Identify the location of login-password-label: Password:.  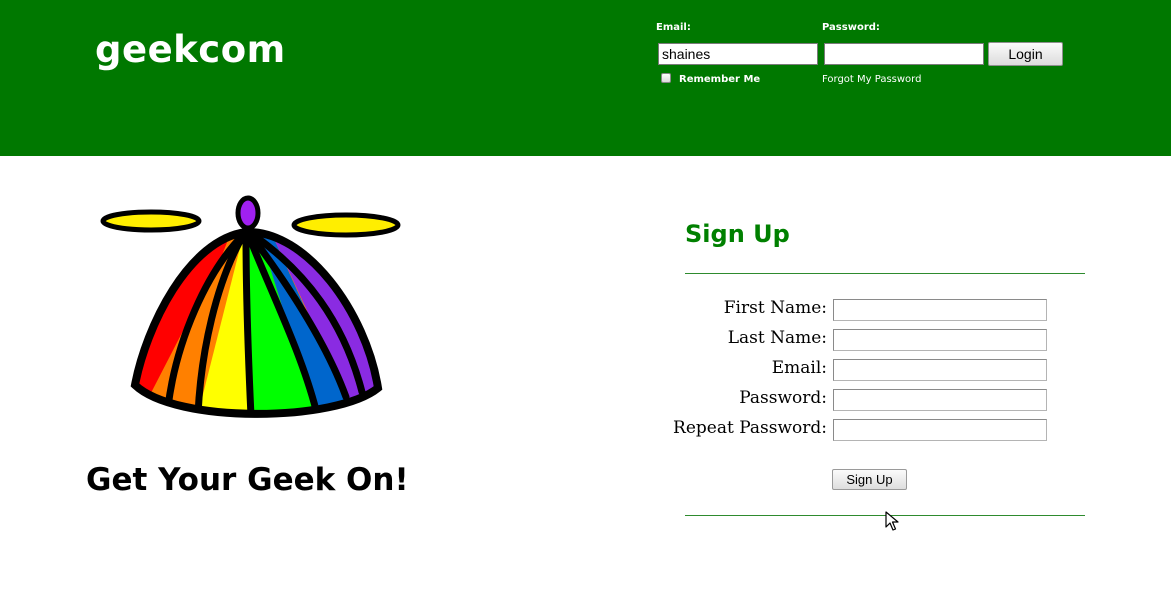
(851, 27).